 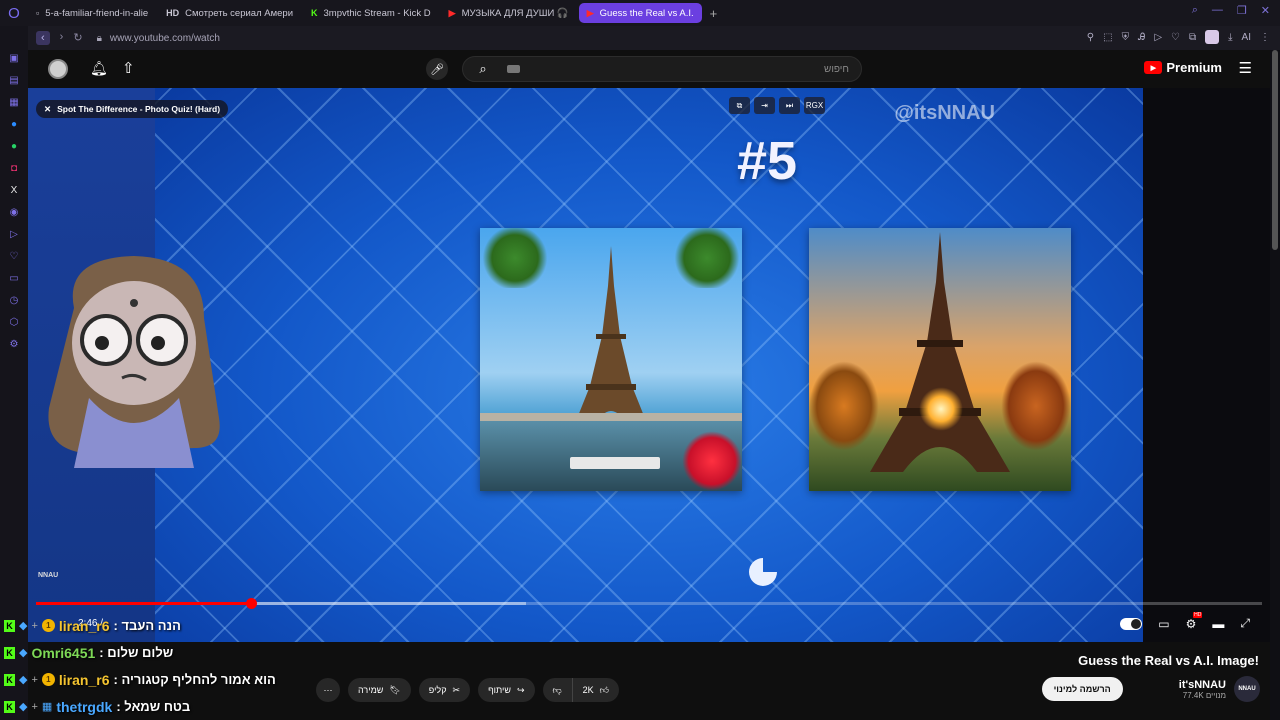 I want to click on skip-icon: ⏭, so click(x=789, y=105).